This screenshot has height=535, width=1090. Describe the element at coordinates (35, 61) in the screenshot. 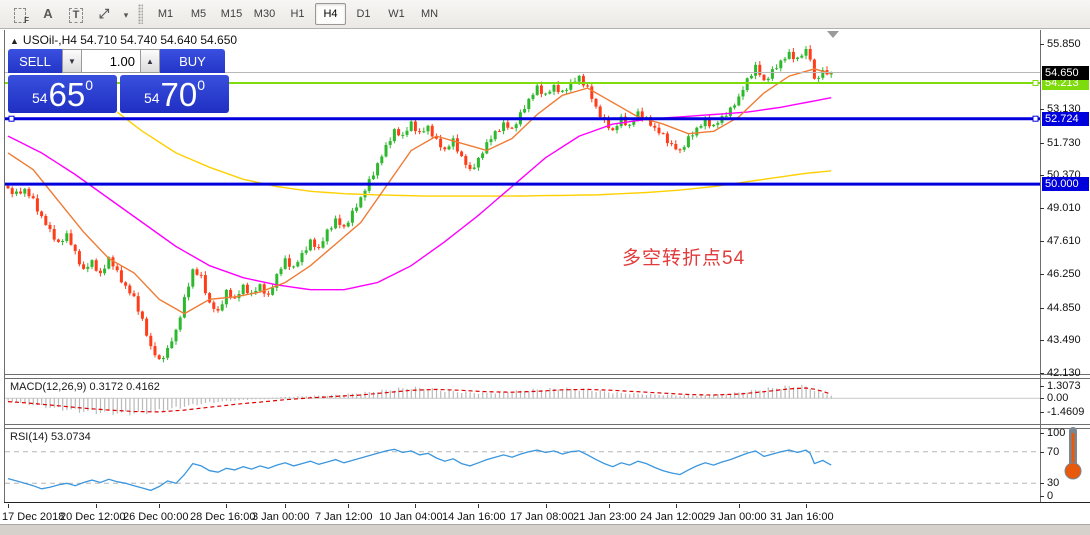

I see `sell-button: SELL` at that location.